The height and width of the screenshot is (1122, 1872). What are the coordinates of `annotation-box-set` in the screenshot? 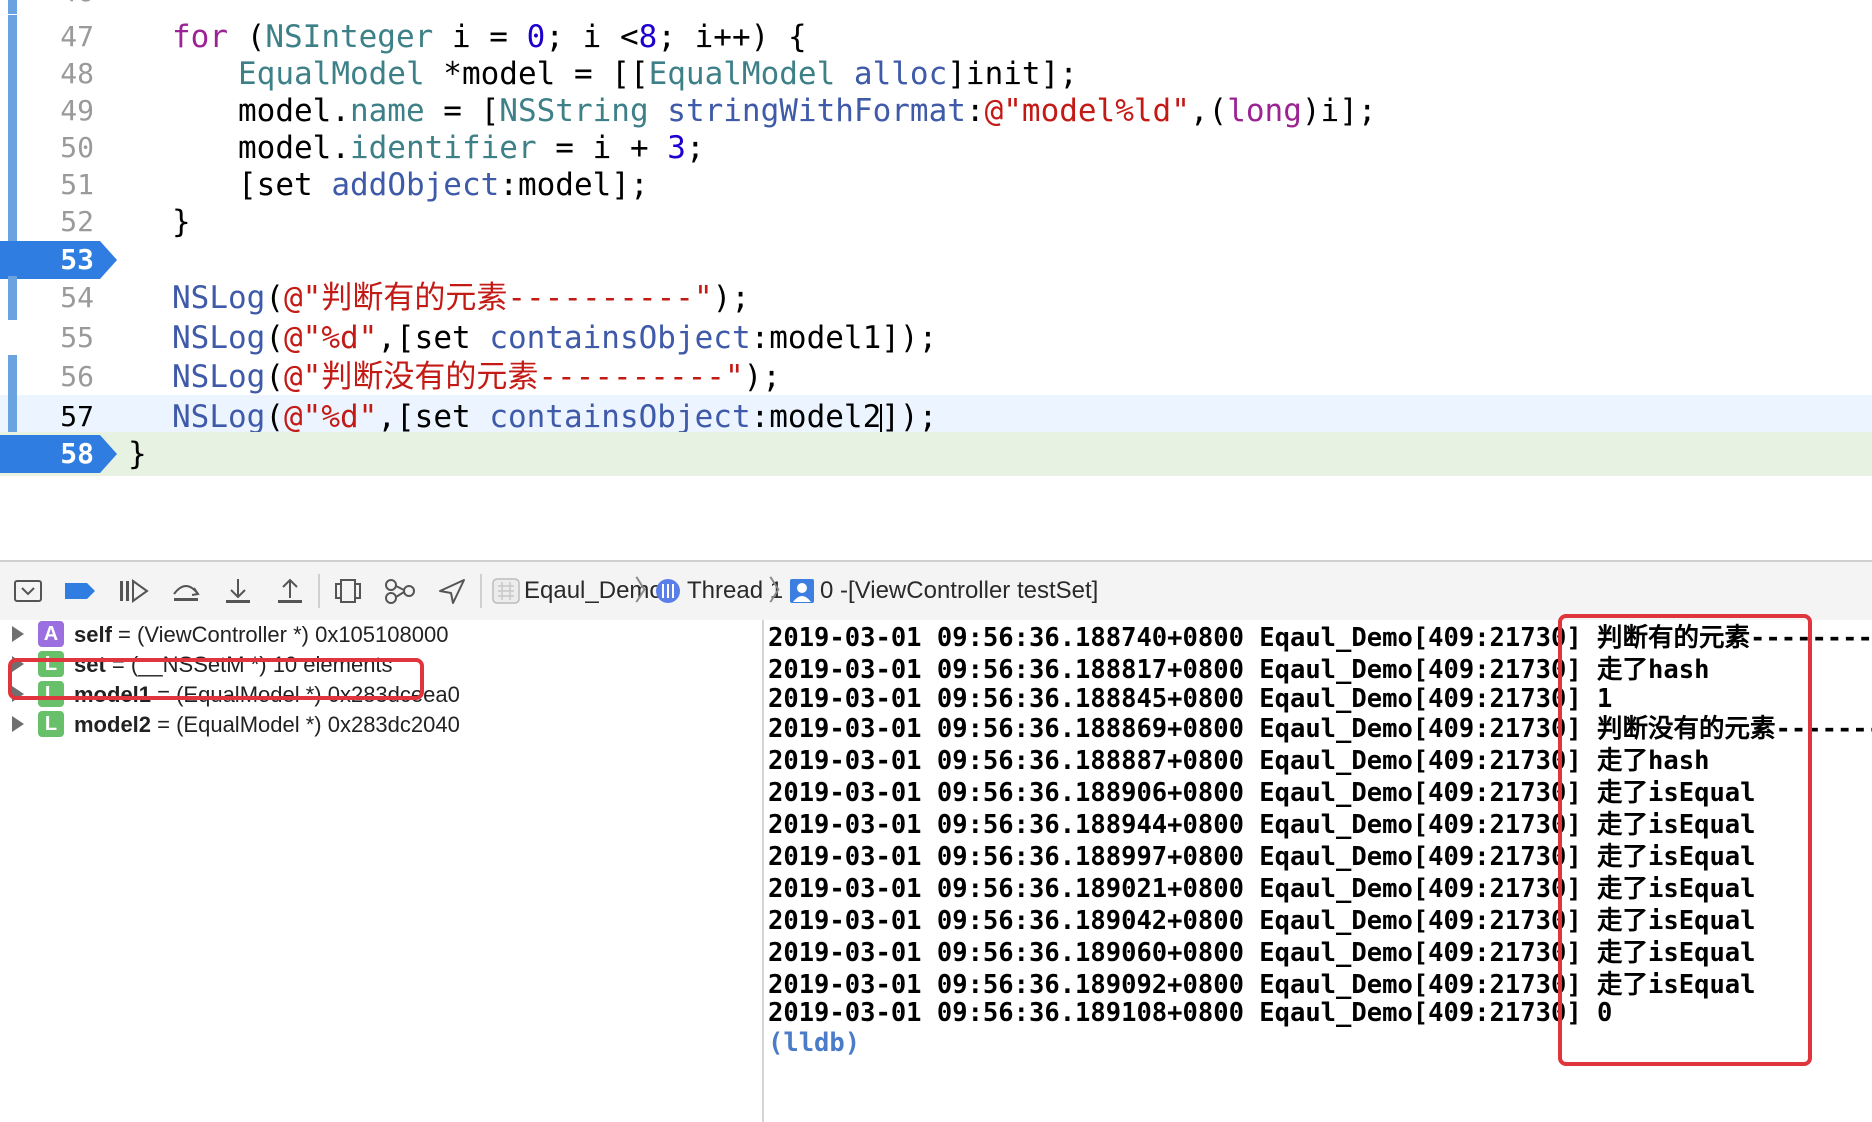 It's located at (216, 679).